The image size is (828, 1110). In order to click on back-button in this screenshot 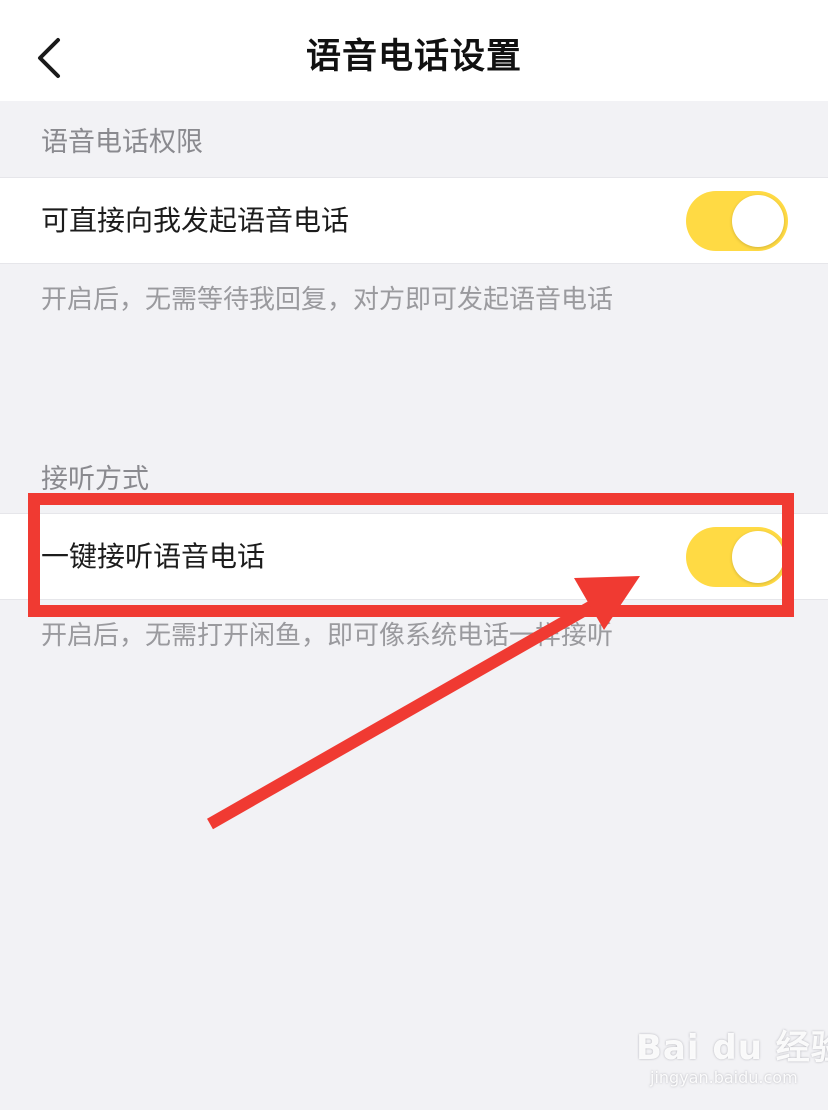, I will do `click(51, 58)`.